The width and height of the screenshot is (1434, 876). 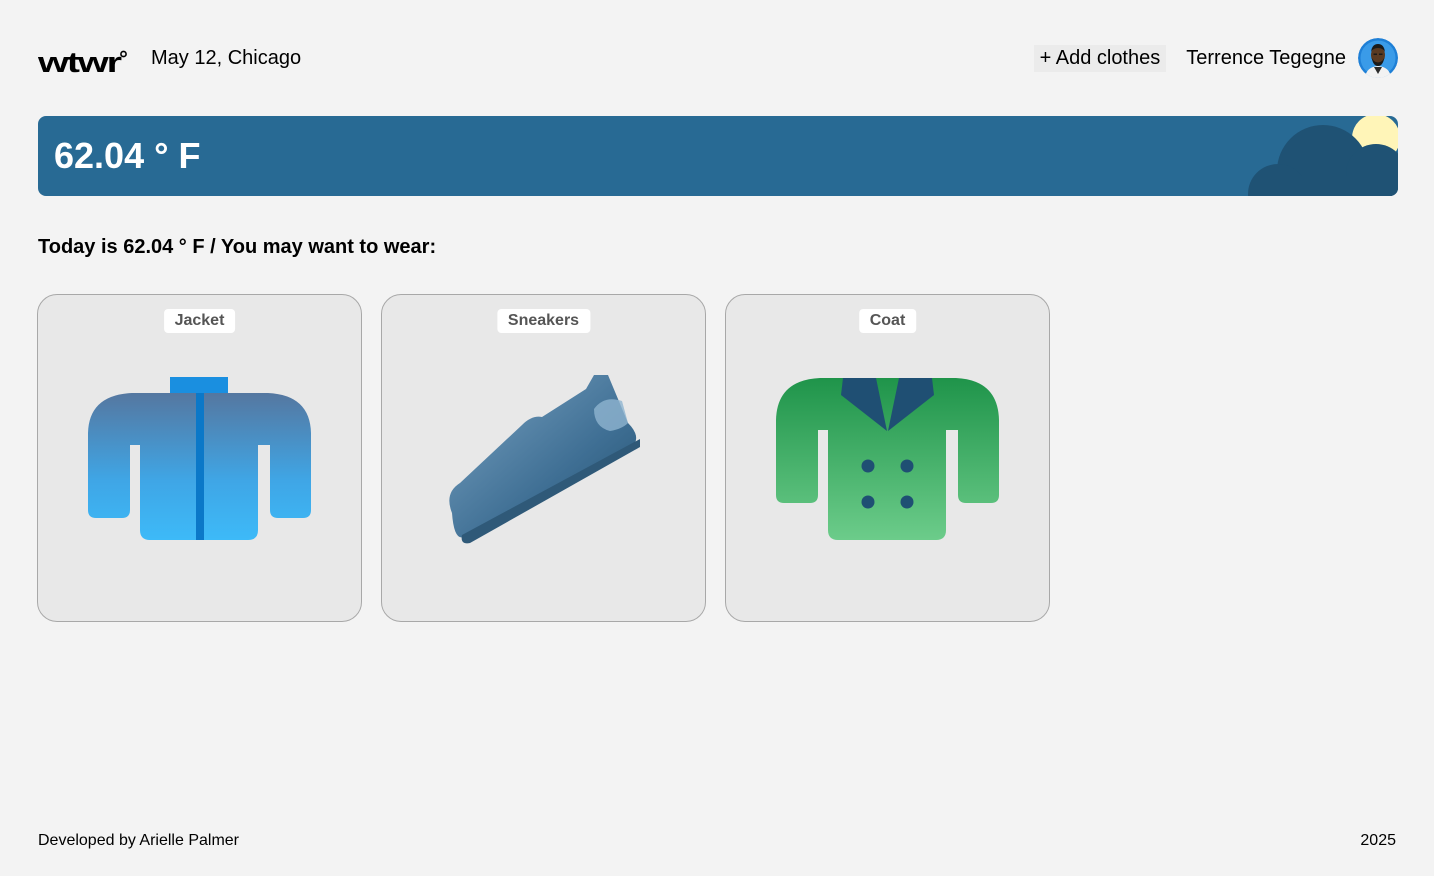 I want to click on weather-temperature: 62.04 ° F, so click(x=127, y=155).